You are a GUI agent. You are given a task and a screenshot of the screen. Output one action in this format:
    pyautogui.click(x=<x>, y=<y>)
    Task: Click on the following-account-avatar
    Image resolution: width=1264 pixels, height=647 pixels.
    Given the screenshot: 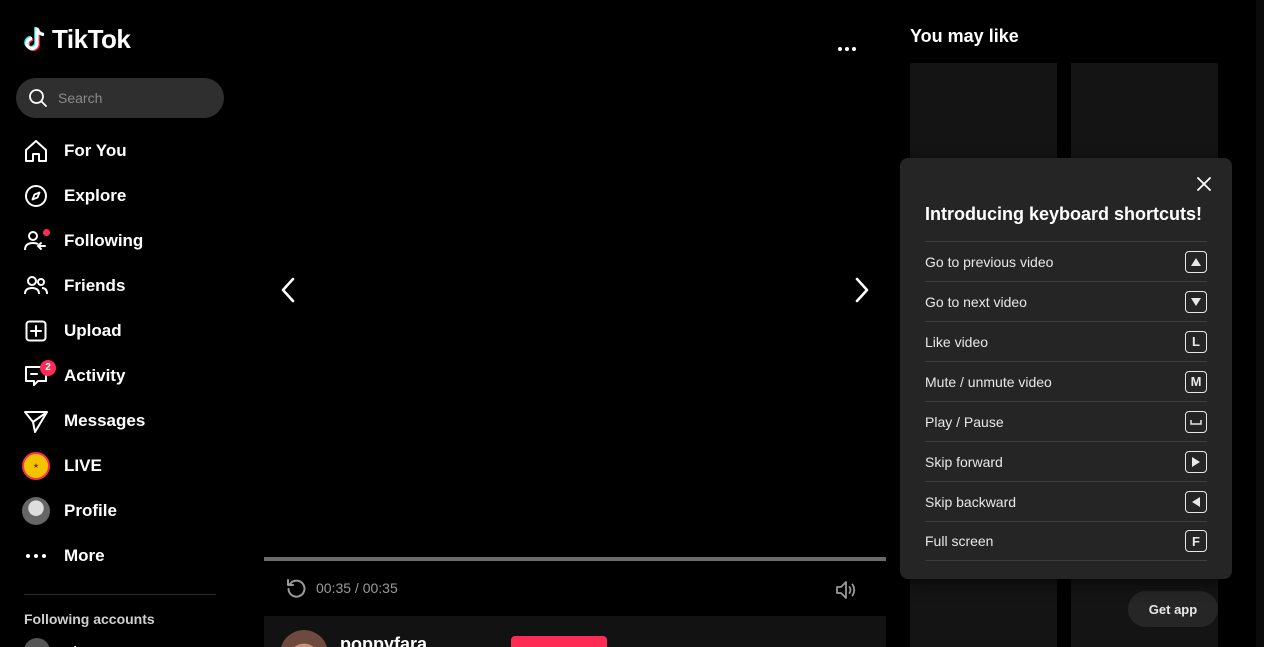 What is the action you would take?
    pyautogui.click(x=37, y=642)
    